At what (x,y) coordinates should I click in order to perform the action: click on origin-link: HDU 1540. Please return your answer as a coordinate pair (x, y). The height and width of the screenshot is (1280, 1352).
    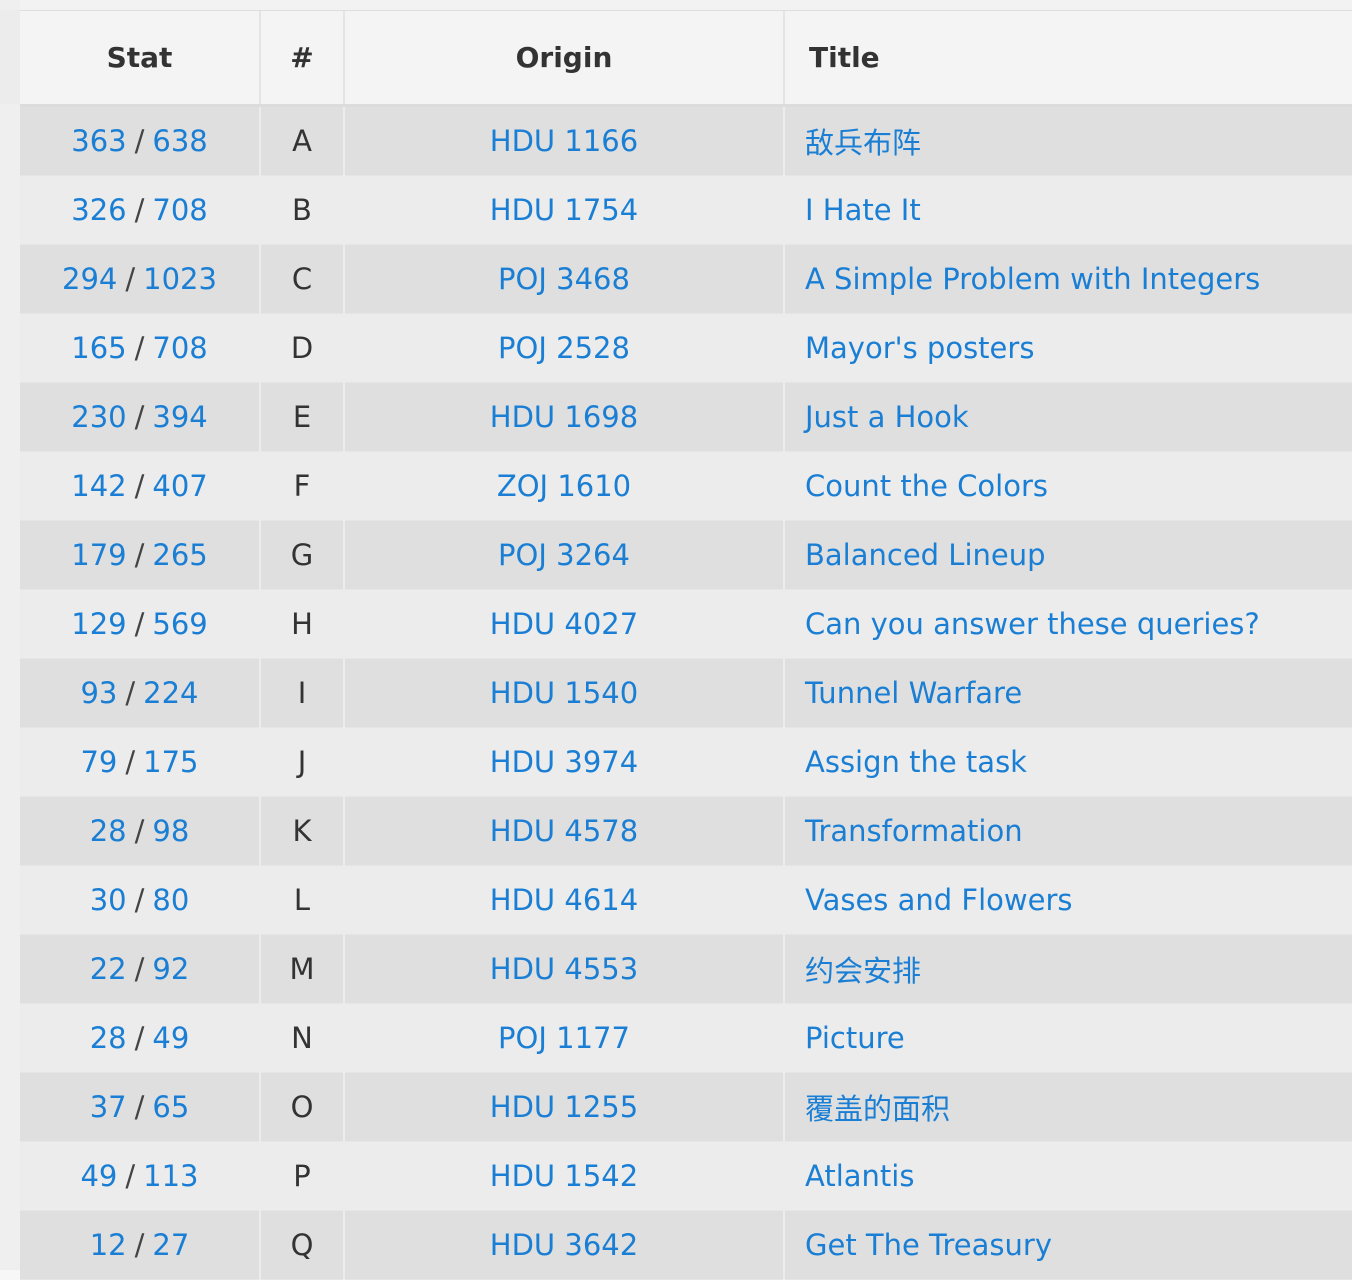
    Looking at the image, I should click on (564, 693).